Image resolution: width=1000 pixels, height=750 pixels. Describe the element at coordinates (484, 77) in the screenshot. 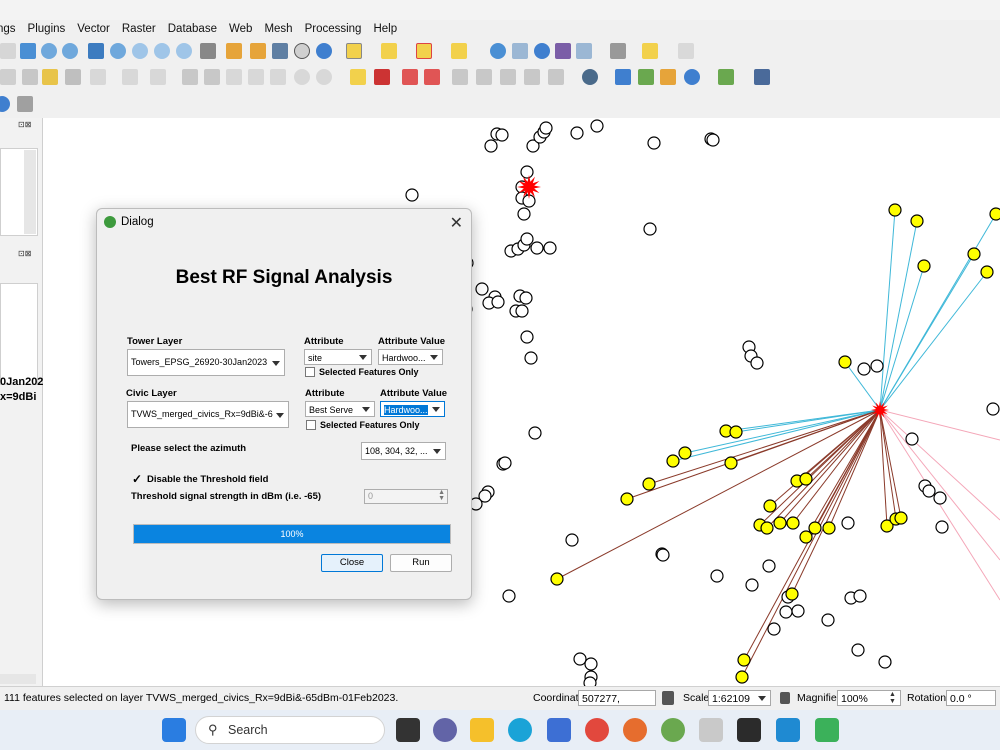

I see `label-rotate-icon` at that location.